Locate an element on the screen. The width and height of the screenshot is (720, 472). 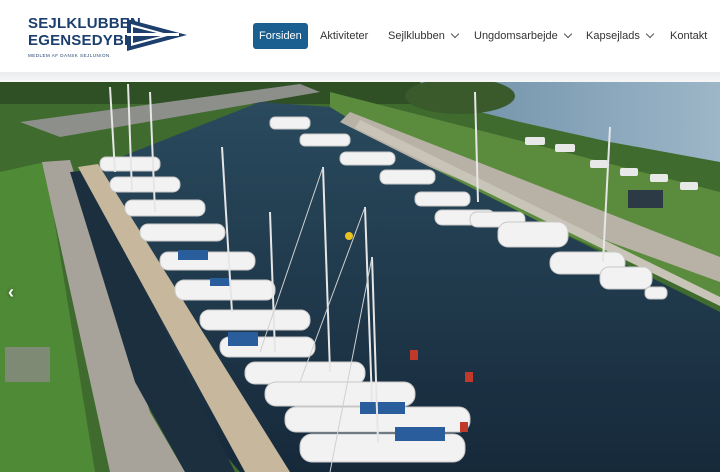
pennant-flag-icon is located at coordinates (157, 35).